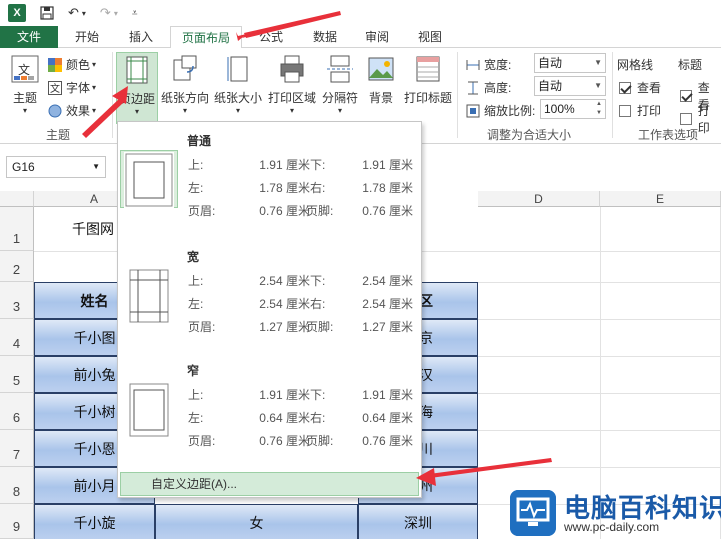 Image resolution: width=721 pixels, height=539 pixels. Describe the element at coordinates (360, 13) in the screenshot. I see `quick-access-toolbar: X ↶ ▾ ↷ ▾ ⩡` at that location.